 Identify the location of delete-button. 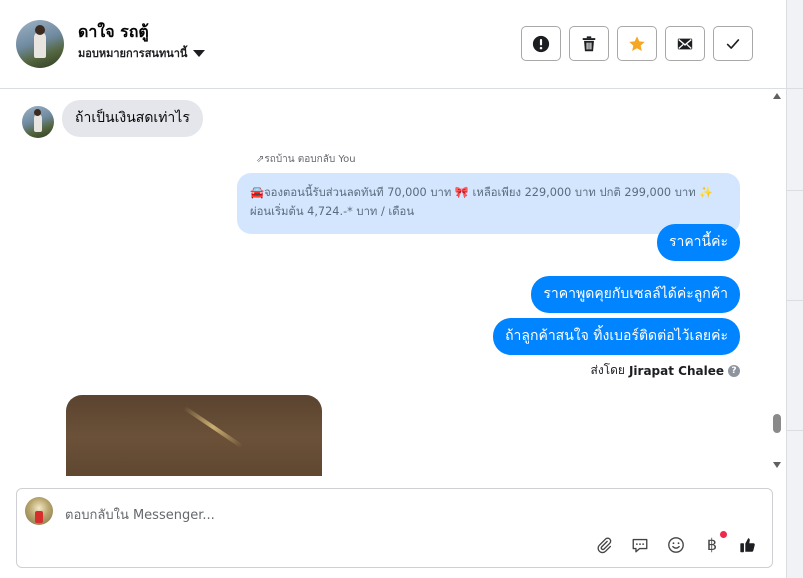
(589, 43).